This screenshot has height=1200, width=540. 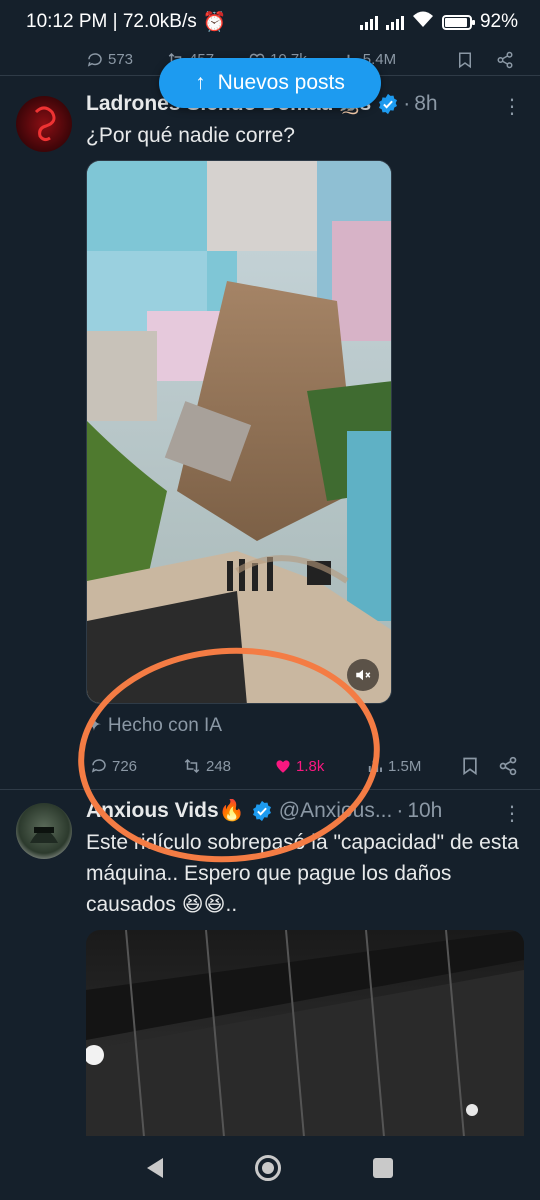 I want to click on like-button: 1.8k, so click(x=320, y=766).